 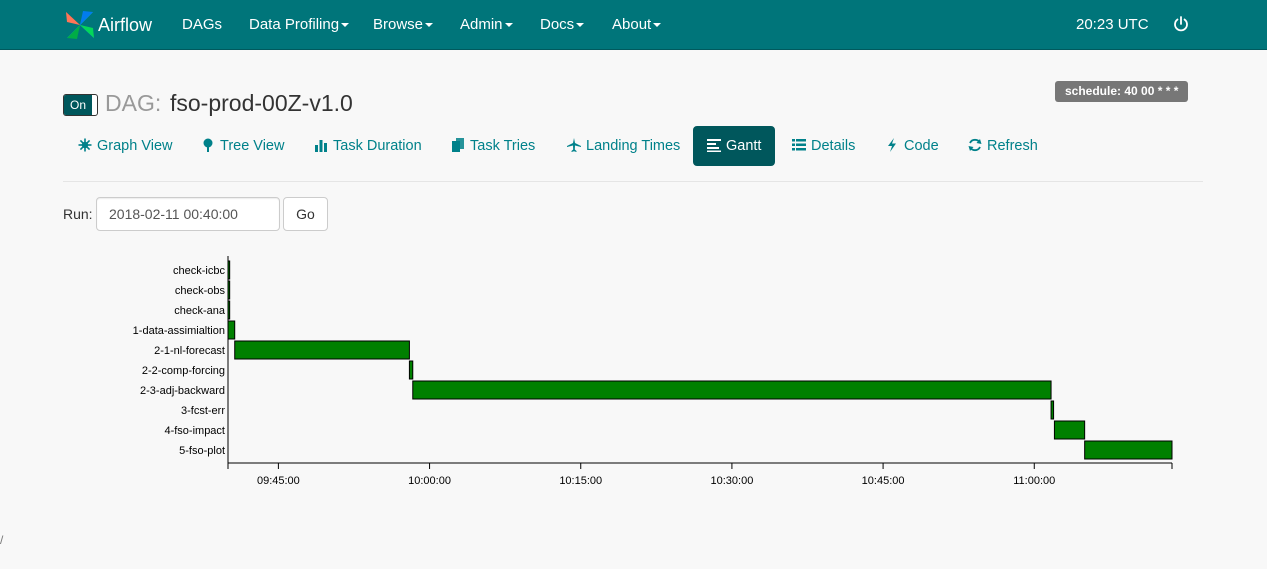 I want to click on tree-icon, so click(x=208, y=145).